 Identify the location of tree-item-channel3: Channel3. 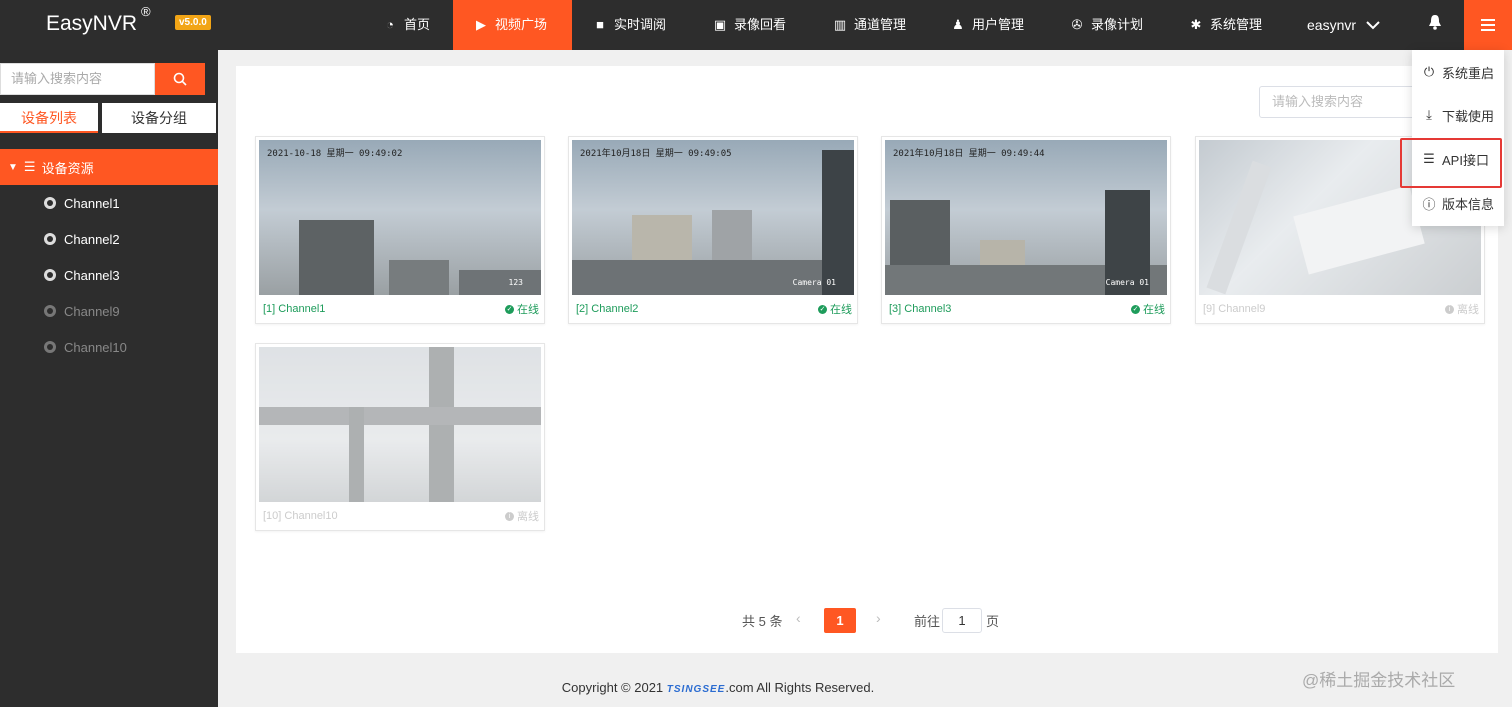
(82, 275).